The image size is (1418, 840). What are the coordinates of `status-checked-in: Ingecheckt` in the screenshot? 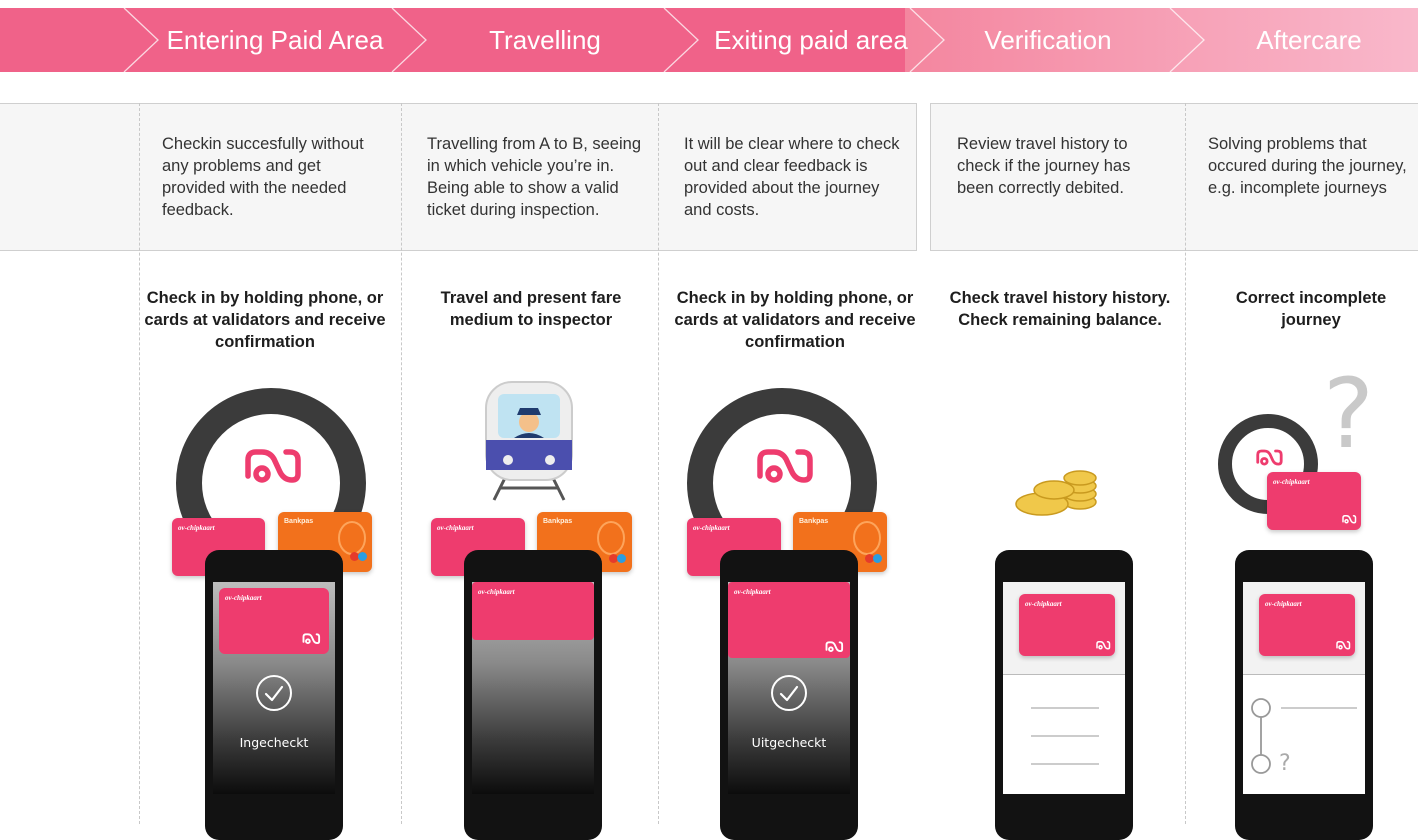 It's located at (274, 742).